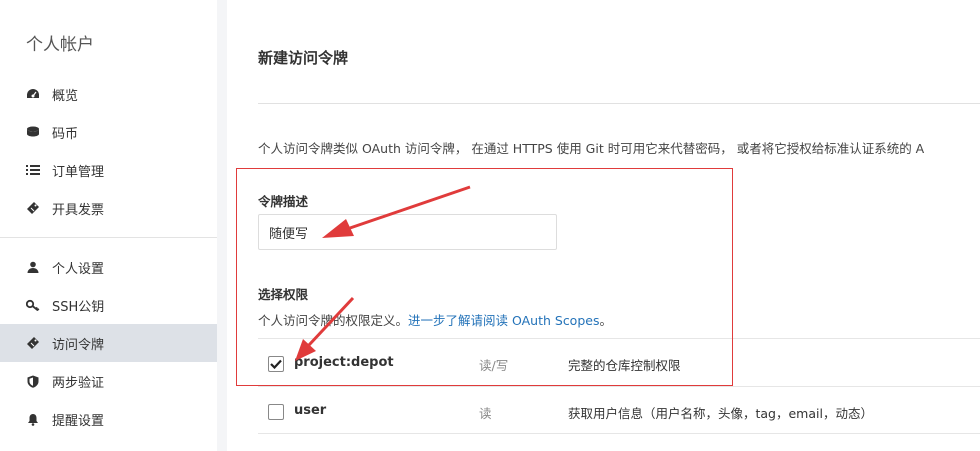 Image resolution: width=980 pixels, height=451 pixels. What do you see at coordinates (33, 170) in the screenshot?
I see `list-icon` at bounding box center [33, 170].